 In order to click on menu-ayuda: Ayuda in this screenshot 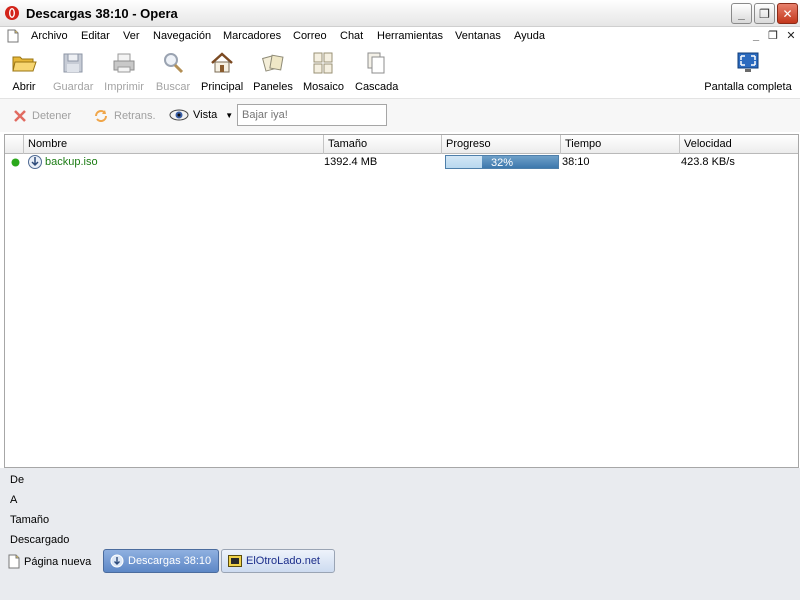, I will do `click(529, 36)`.